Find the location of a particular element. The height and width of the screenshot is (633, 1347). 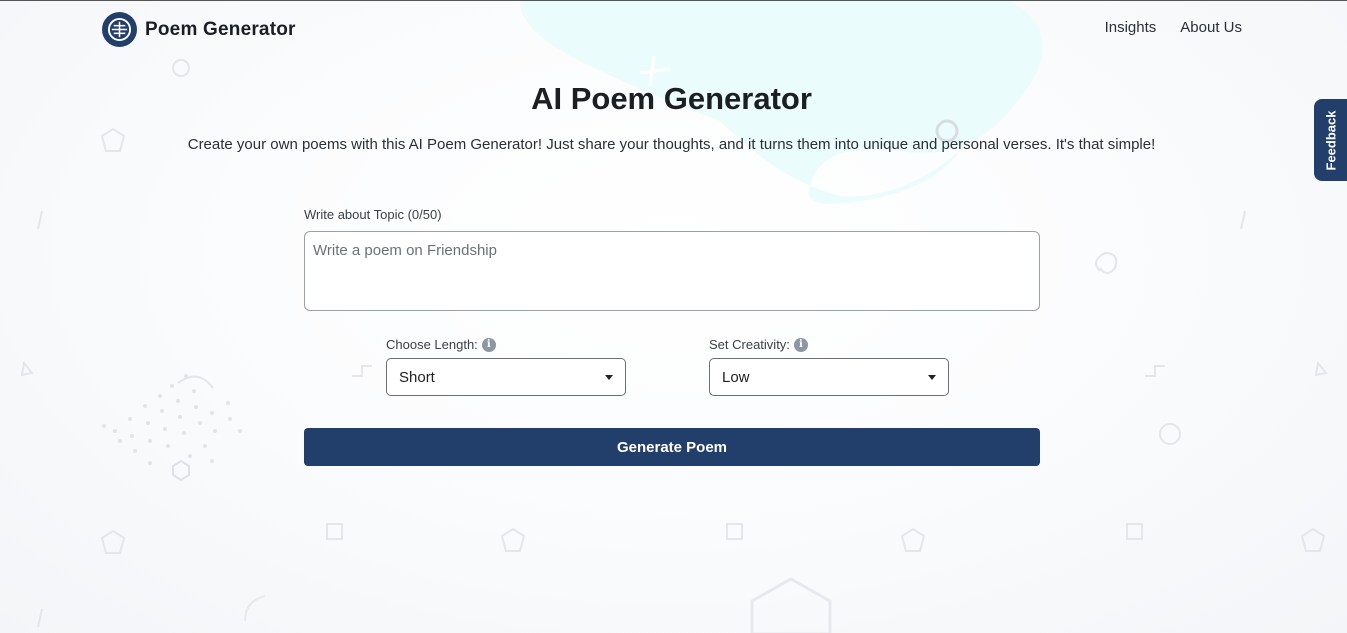

nav-link-insights: Insights is located at coordinates (1131, 27).